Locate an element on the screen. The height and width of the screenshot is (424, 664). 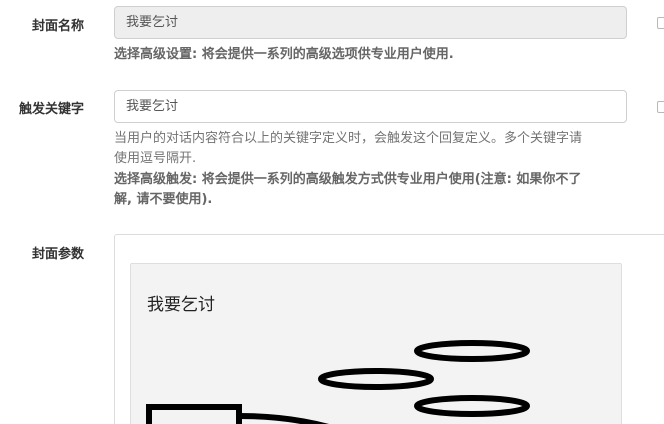
keyword-help-line-1: 当用户的对话内容符合以上的关键字定义时，会触发这个回复定义。多个关键字请 is located at coordinates (348, 138).